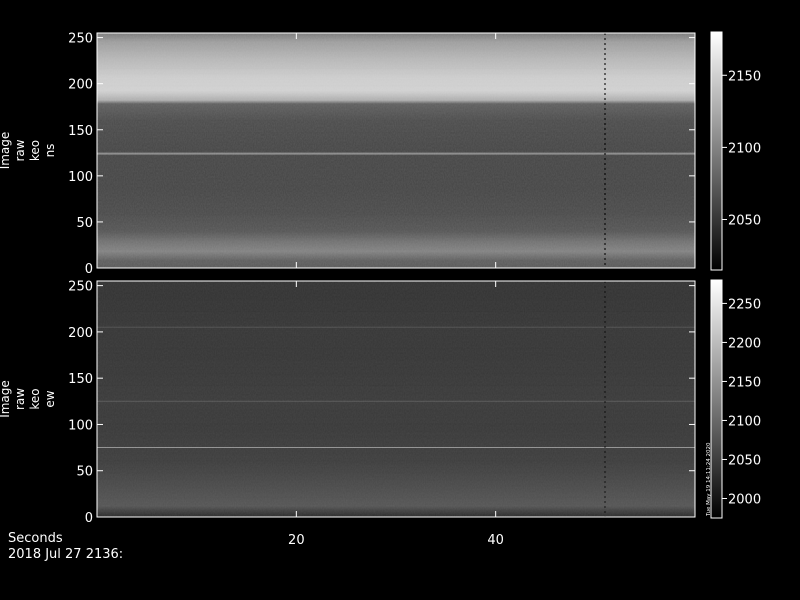 This screenshot has width=800, height=600. What do you see at coordinates (50, 151) in the screenshot?
I see `y-label-line: ns` at bounding box center [50, 151].